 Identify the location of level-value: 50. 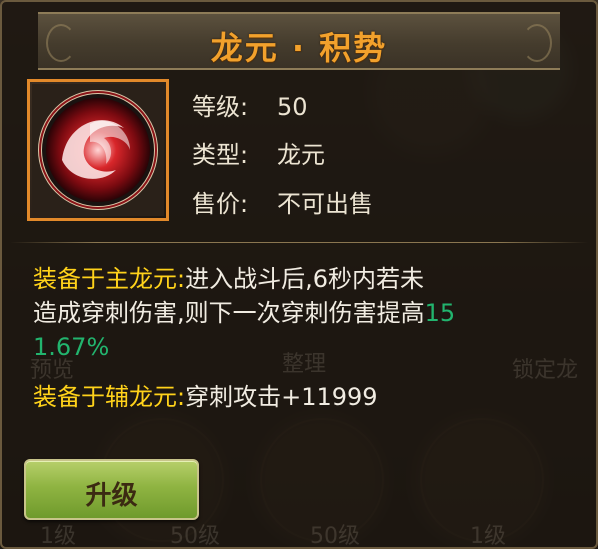
(292, 107).